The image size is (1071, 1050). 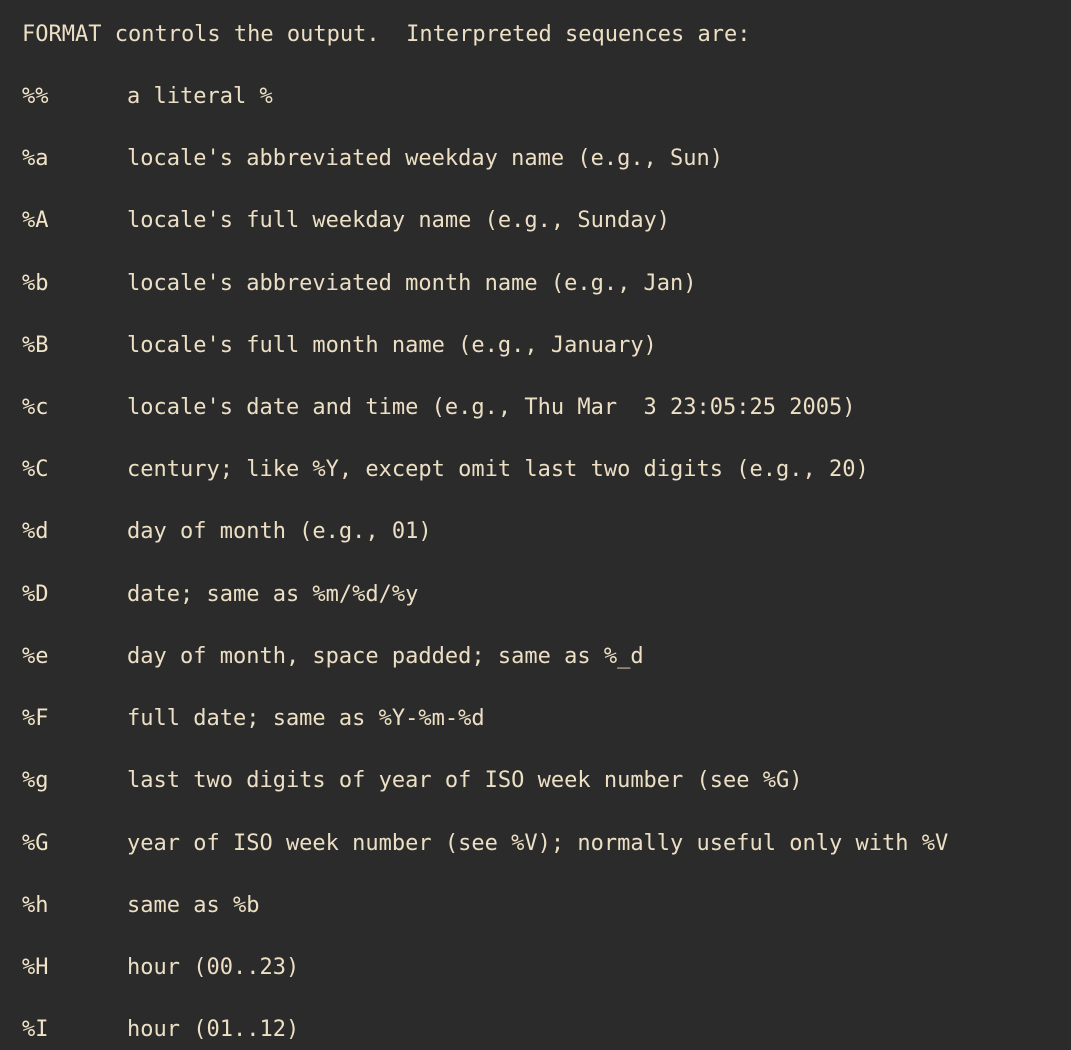 What do you see at coordinates (193, 905) in the screenshot?
I see `format-description: same as %b` at bounding box center [193, 905].